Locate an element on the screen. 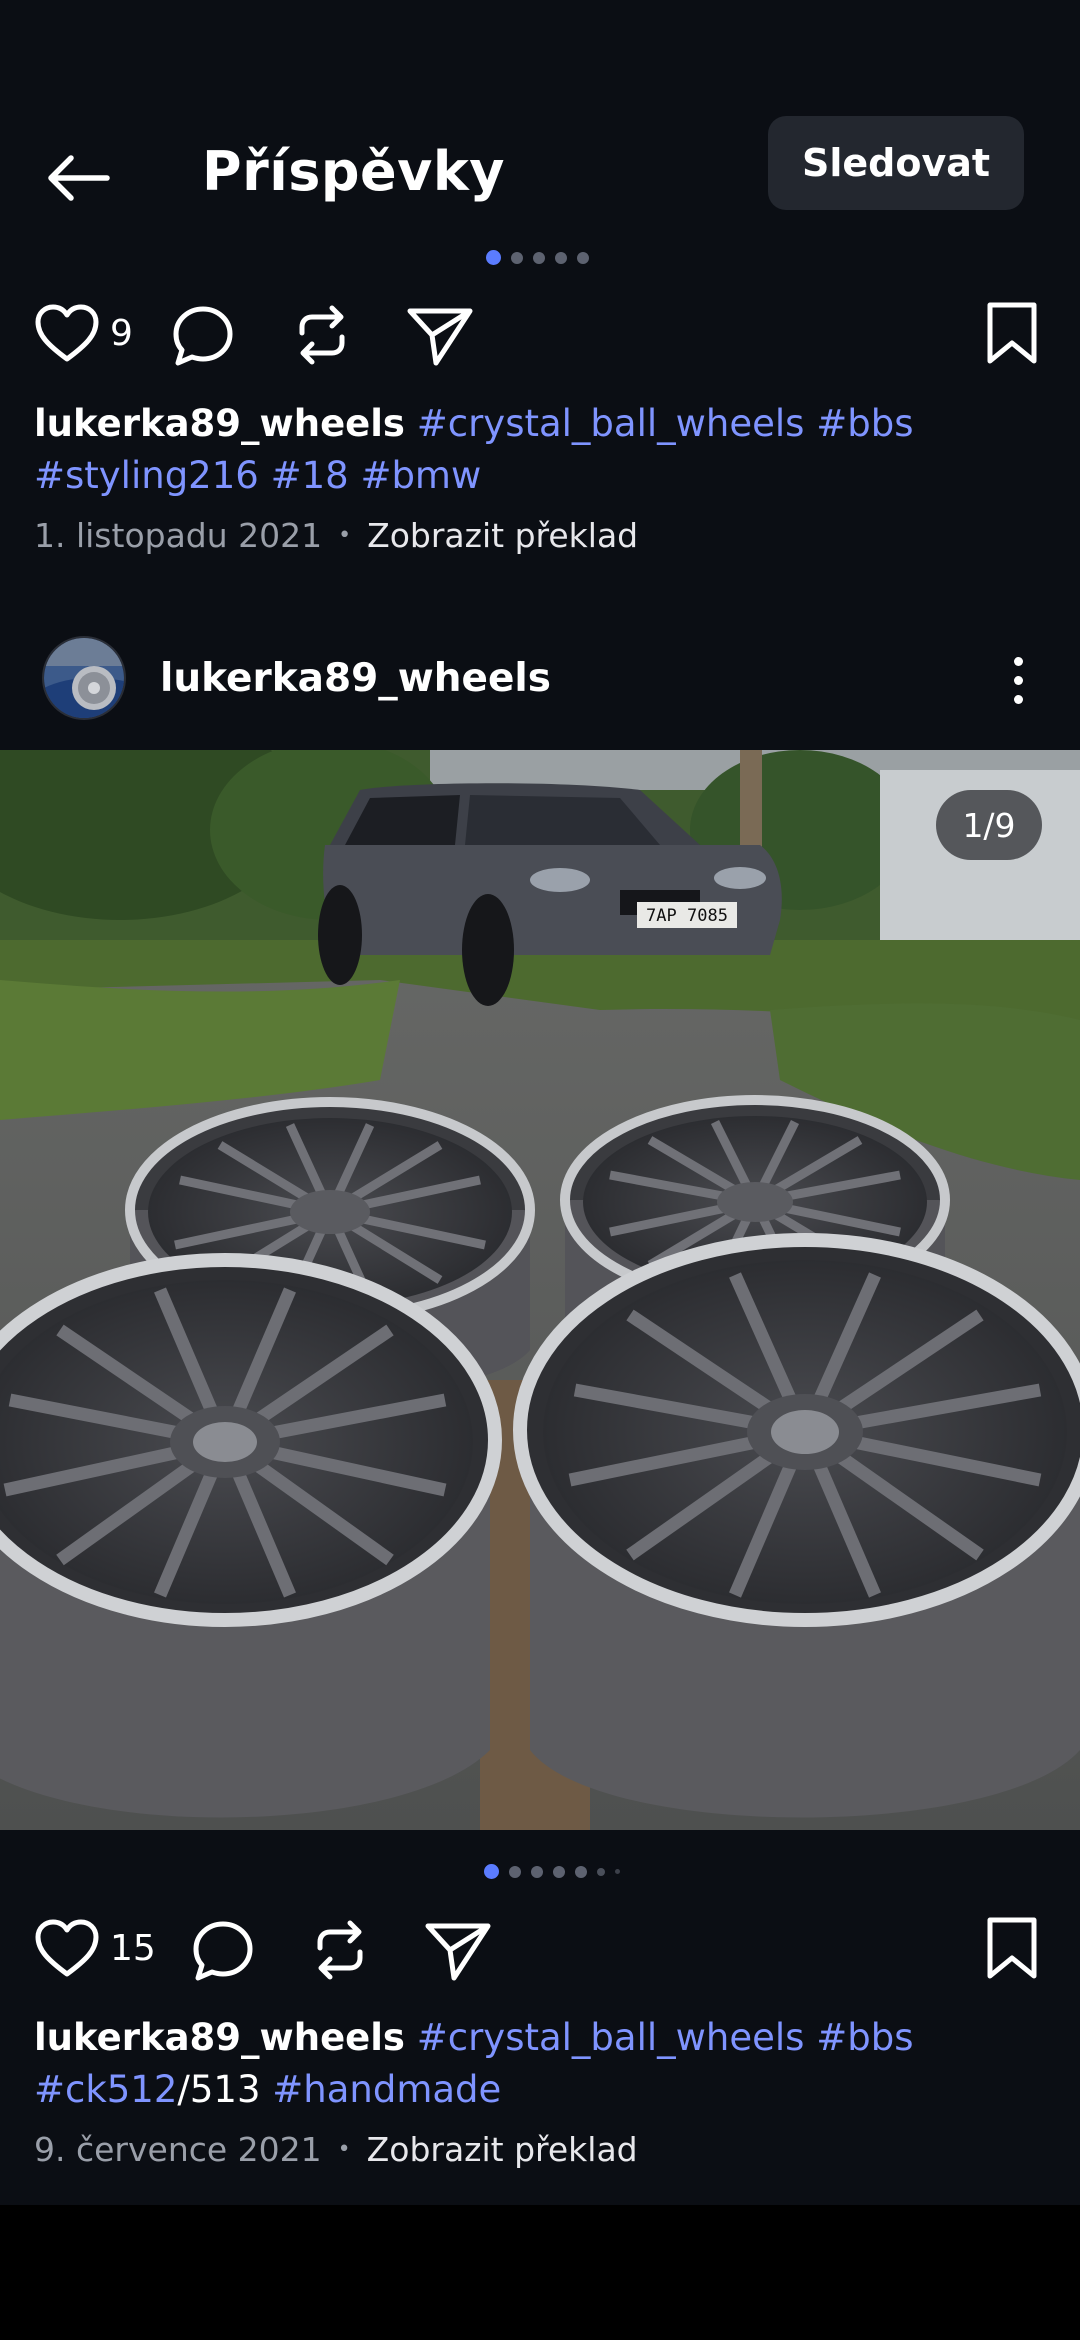 The width and height of the screenshot is (1080, 2340). post-header: lukerka89_wheels is located at coordinates (540, 680).